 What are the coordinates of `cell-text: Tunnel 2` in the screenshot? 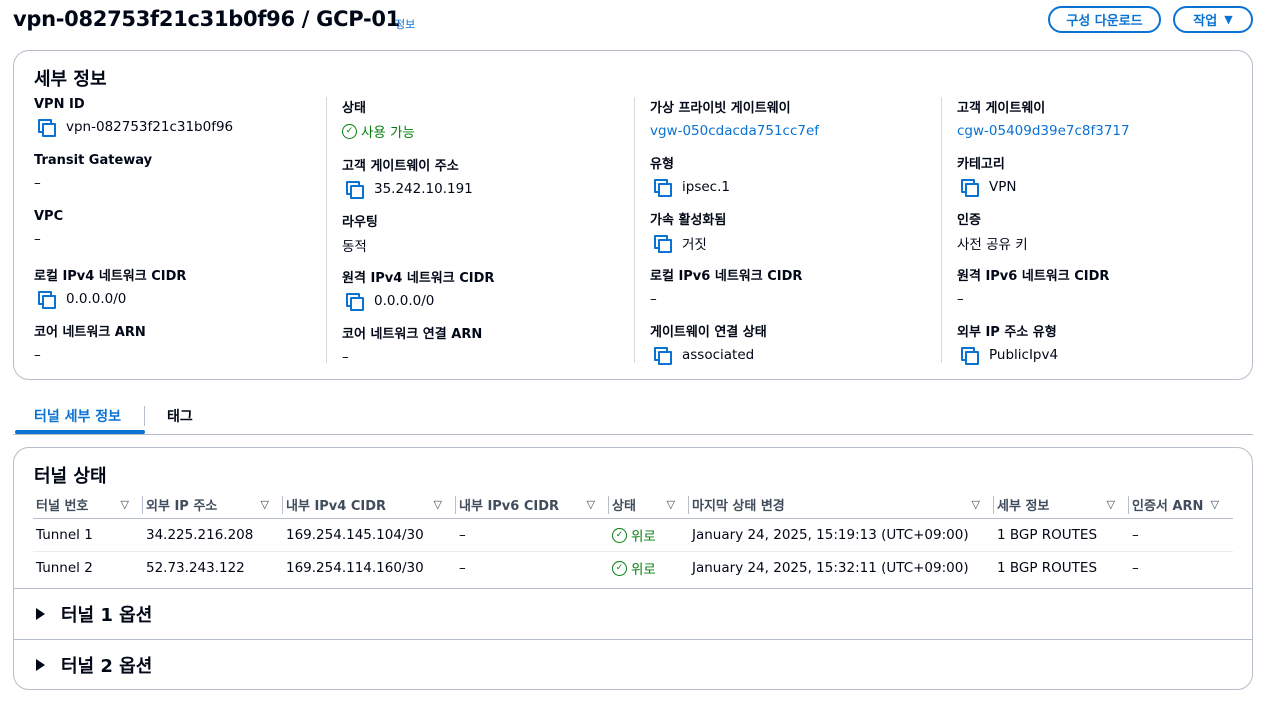 It's located at (64, 568).